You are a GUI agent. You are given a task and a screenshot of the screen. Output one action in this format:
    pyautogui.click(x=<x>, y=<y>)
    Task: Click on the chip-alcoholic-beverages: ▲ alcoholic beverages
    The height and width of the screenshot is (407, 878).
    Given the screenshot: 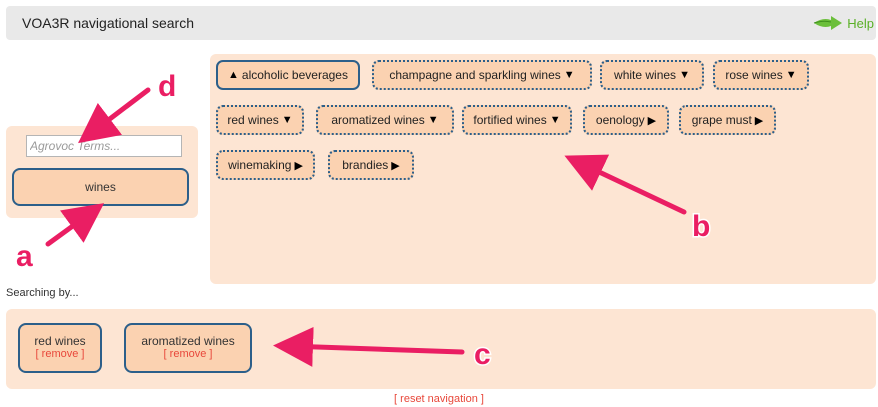 What is the action you would take?
    pyautogui.click(x=288, y=75)
    